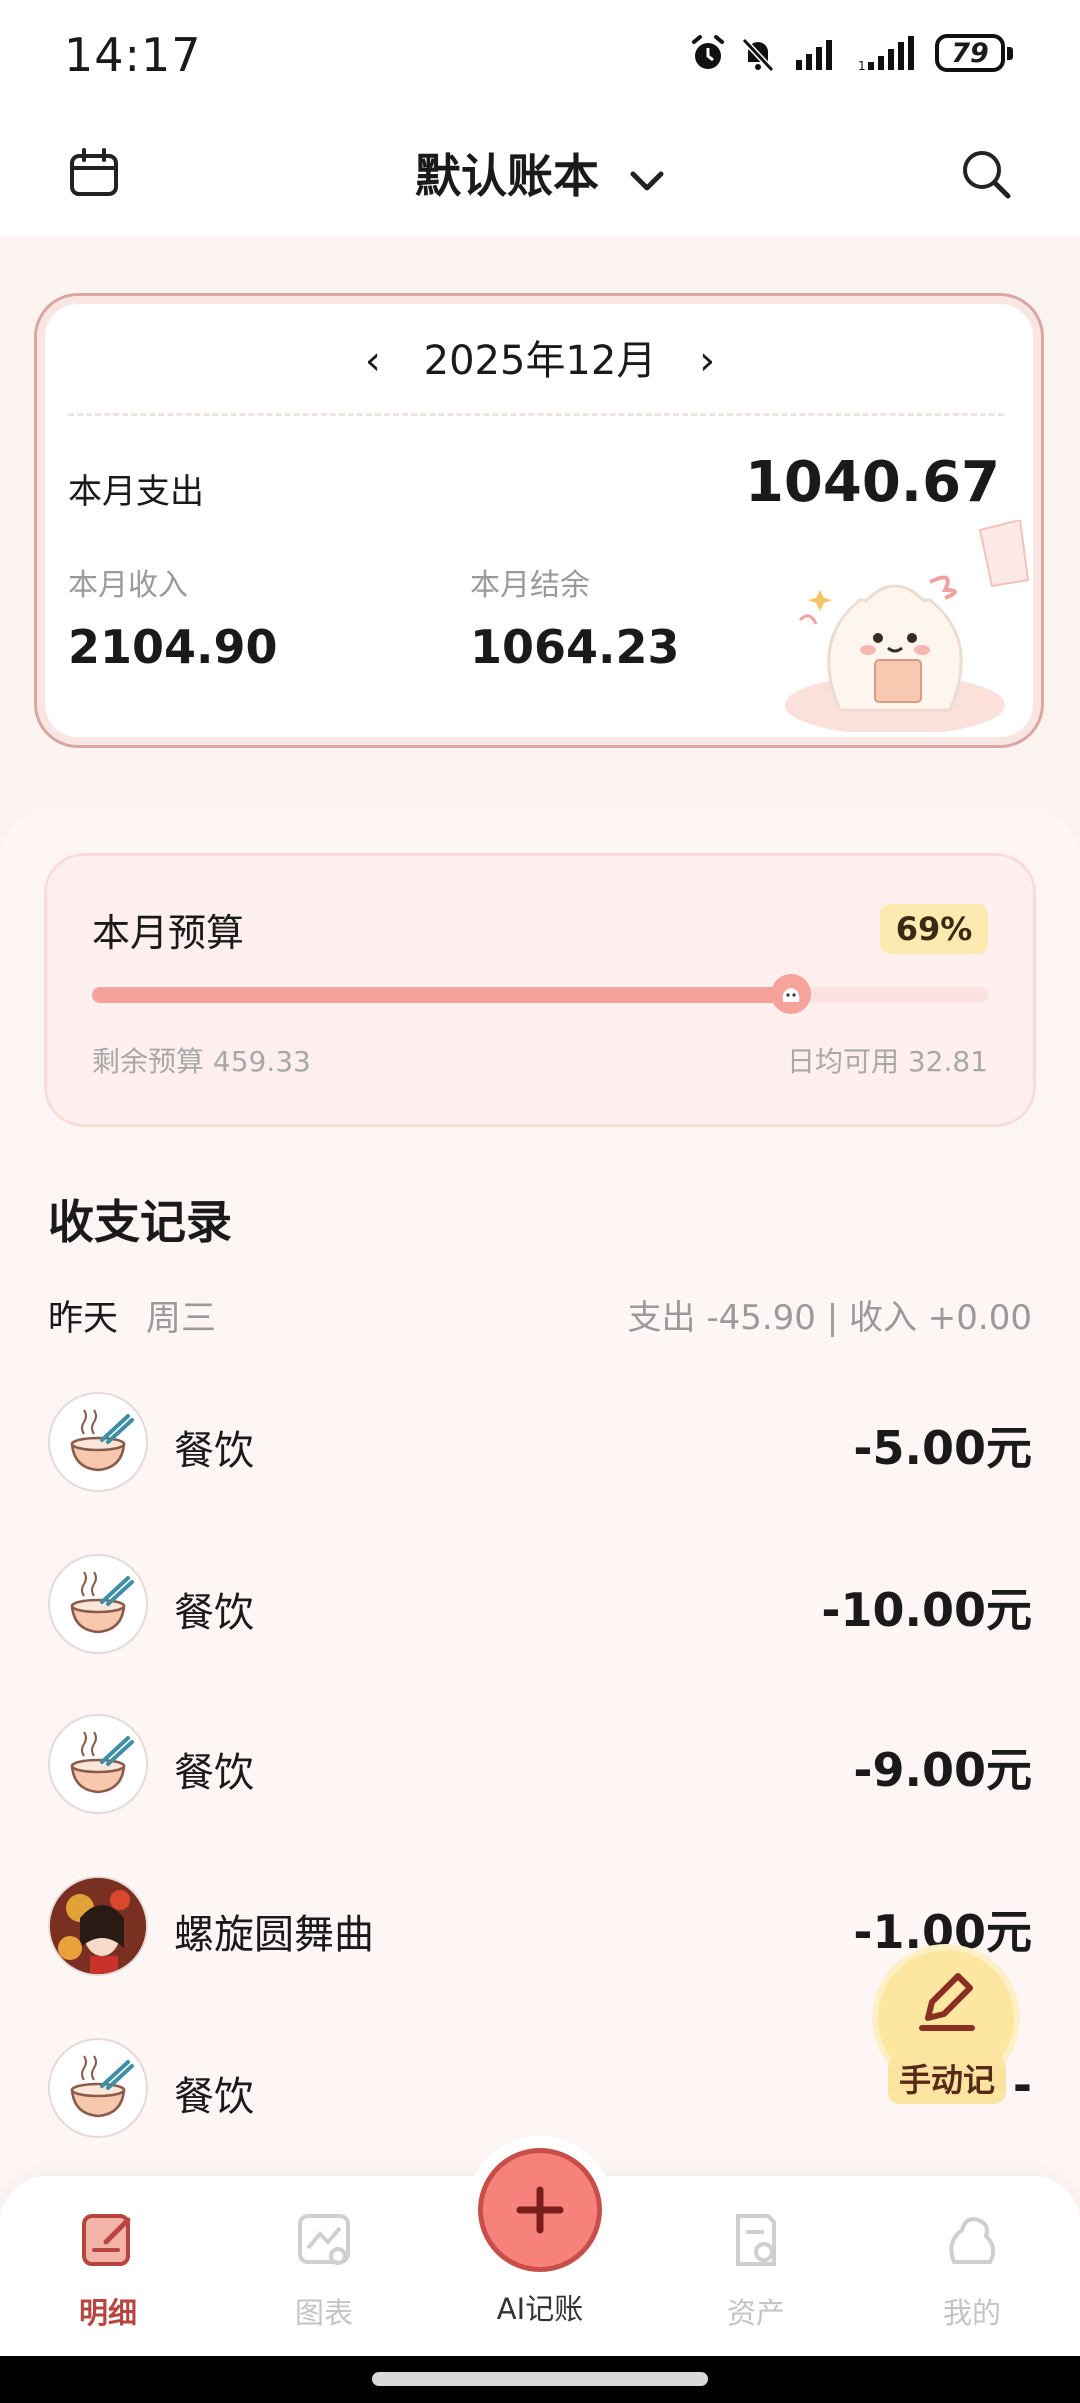 Image resolution: width=1080 pixels, height=2403 pixels. I want to click on chevron-down-icon, so click(647, 180).